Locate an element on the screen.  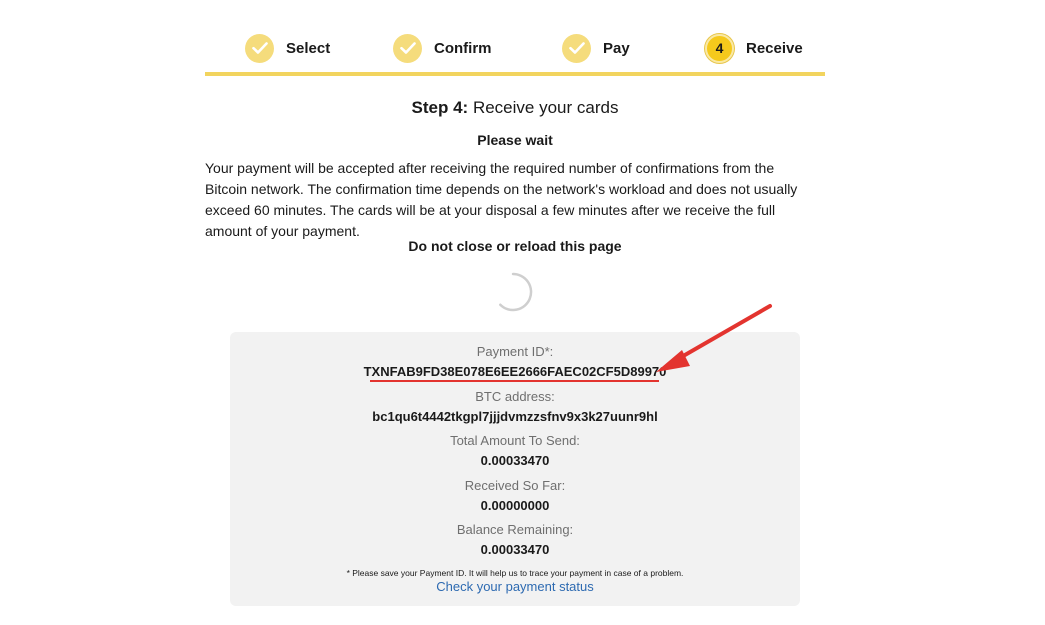
balance-remaining-label: Balance Remaining: is located at coordinates (515, 529).